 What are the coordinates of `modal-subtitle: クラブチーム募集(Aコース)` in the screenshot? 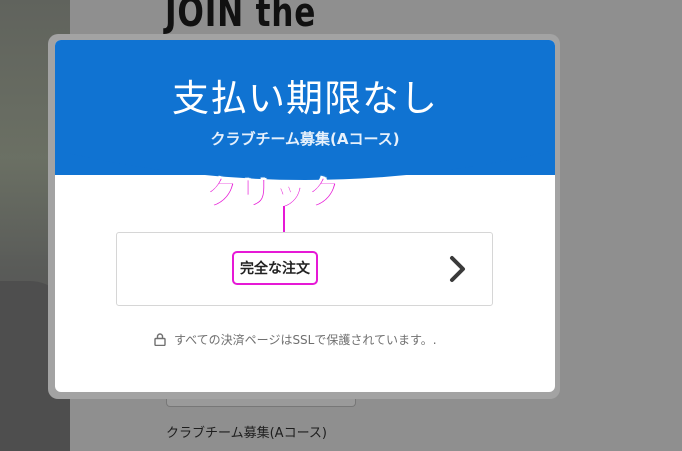 It's located at (305, 139).